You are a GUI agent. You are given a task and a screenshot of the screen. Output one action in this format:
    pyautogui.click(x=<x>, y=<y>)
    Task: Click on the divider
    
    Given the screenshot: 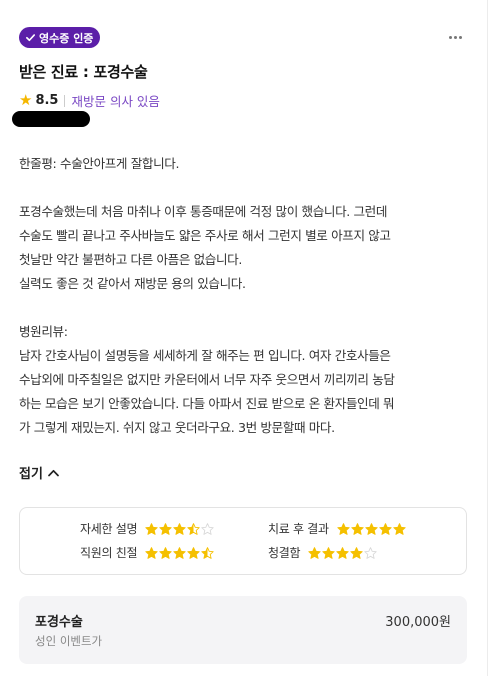 What is the action you would take?
    pyautogui.click(x=65, y=100)
    